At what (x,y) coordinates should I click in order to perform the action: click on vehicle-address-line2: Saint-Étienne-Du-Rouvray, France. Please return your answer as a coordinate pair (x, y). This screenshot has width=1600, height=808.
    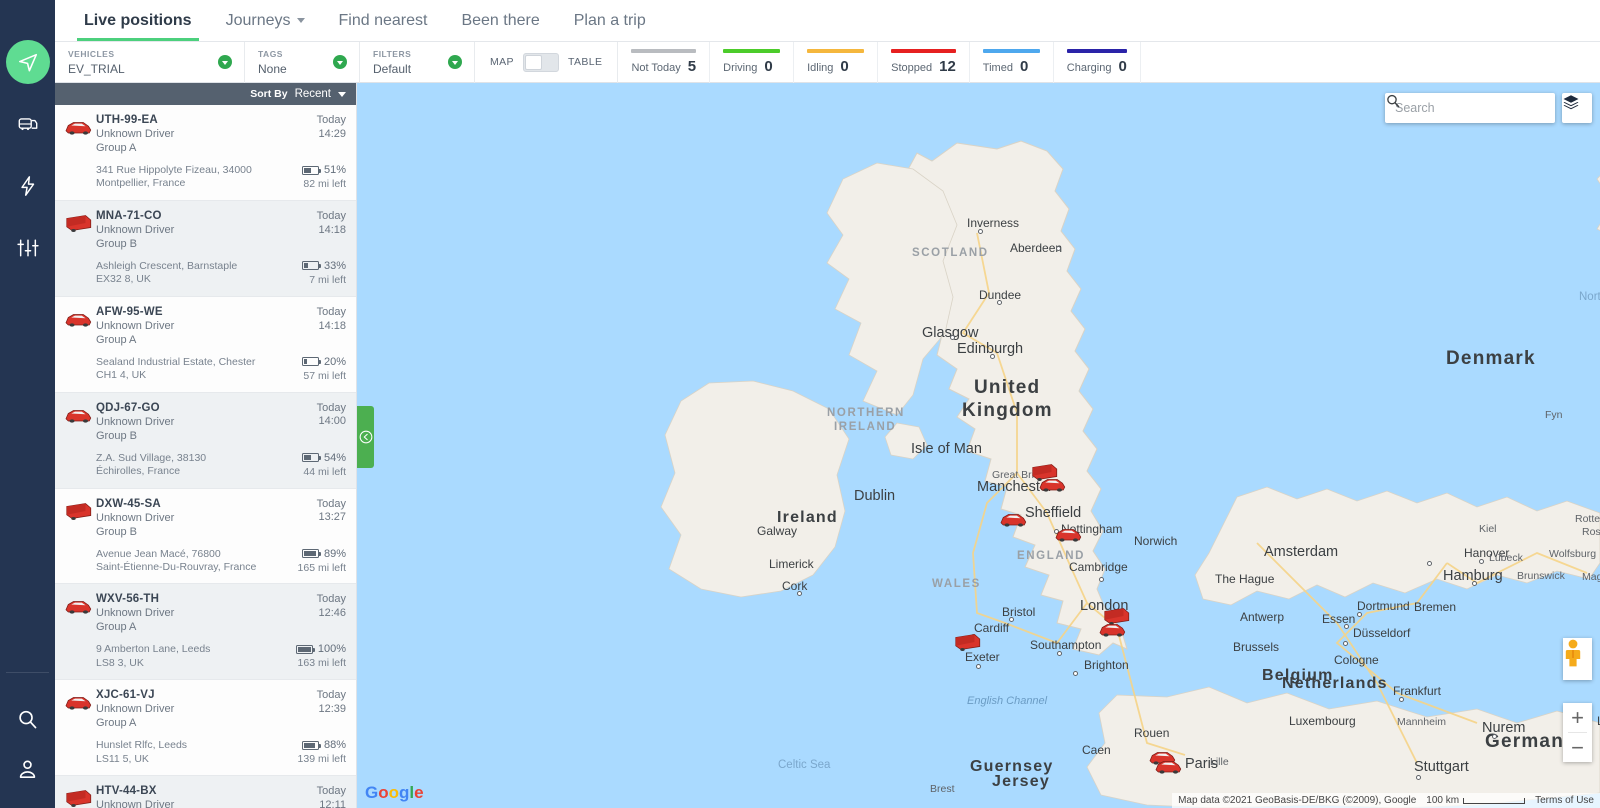
    Looking at the image, I should click on (176, 566).